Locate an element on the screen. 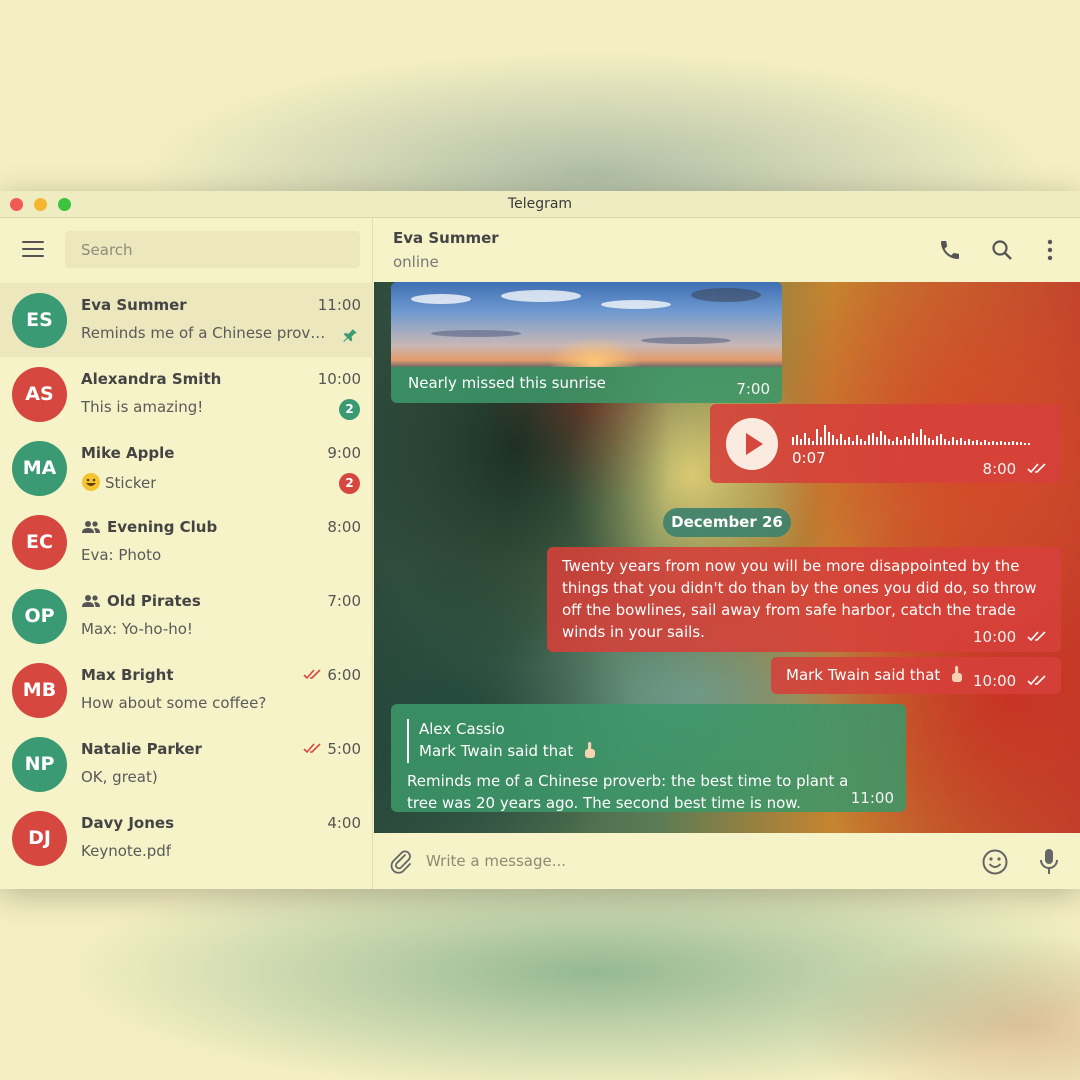 Image resolution: width=1080 pixels, height=1080 pixels. chat-name: Alexandra Smith is located at coordinates (151, 379).